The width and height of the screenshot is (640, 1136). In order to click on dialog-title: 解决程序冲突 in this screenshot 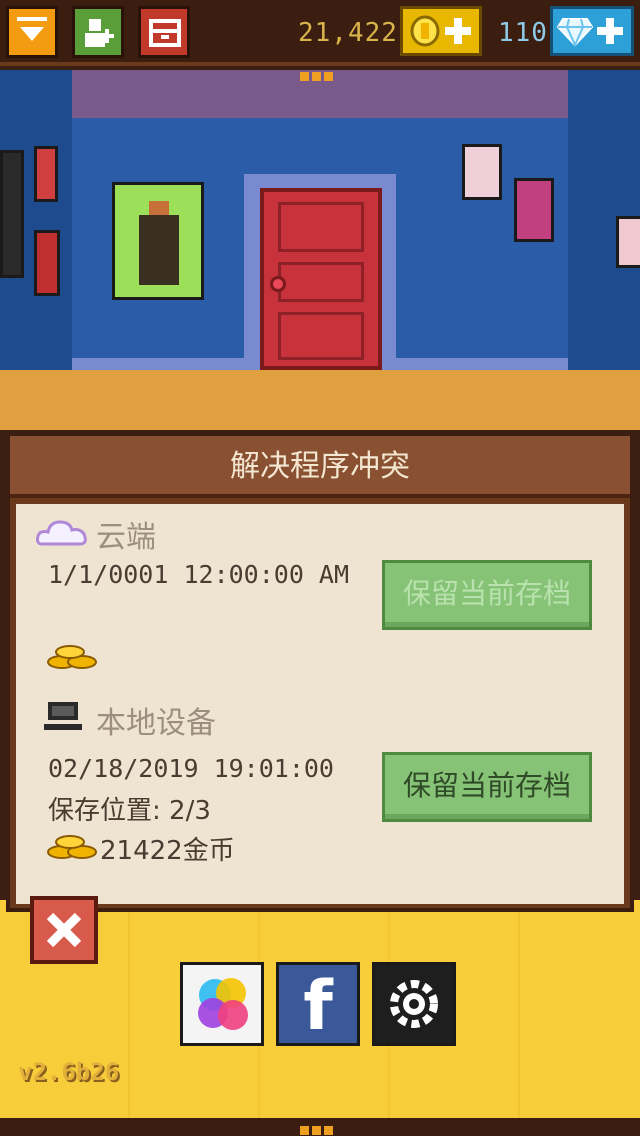, I will do `click(320, 466)`.